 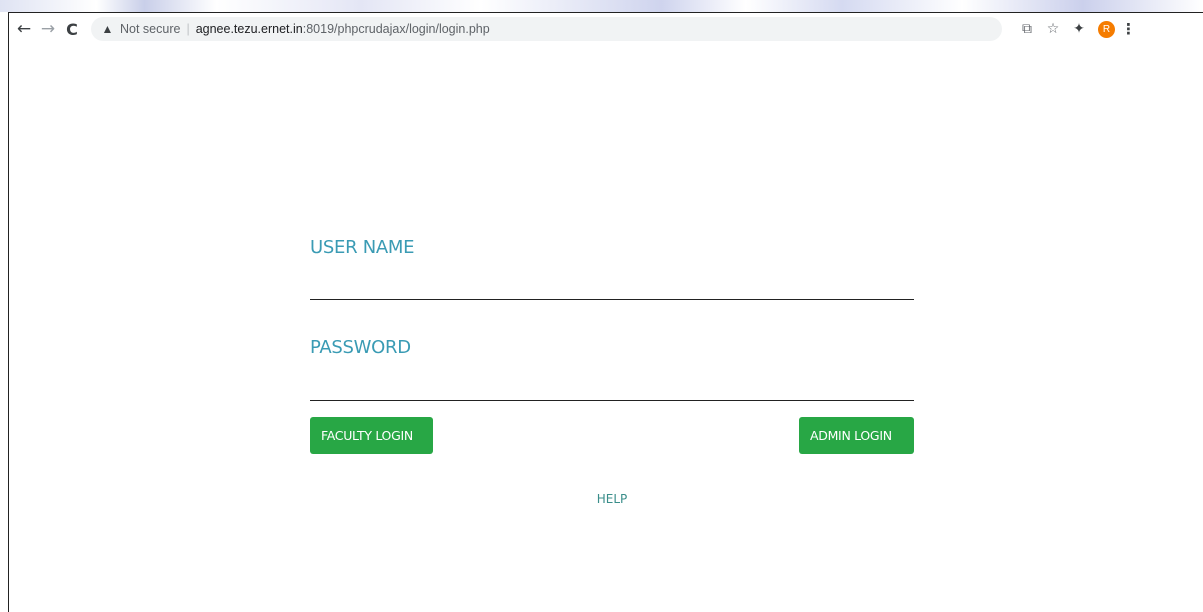 I want to click on password-label: PASSWORD, so click(x=360, y=347).